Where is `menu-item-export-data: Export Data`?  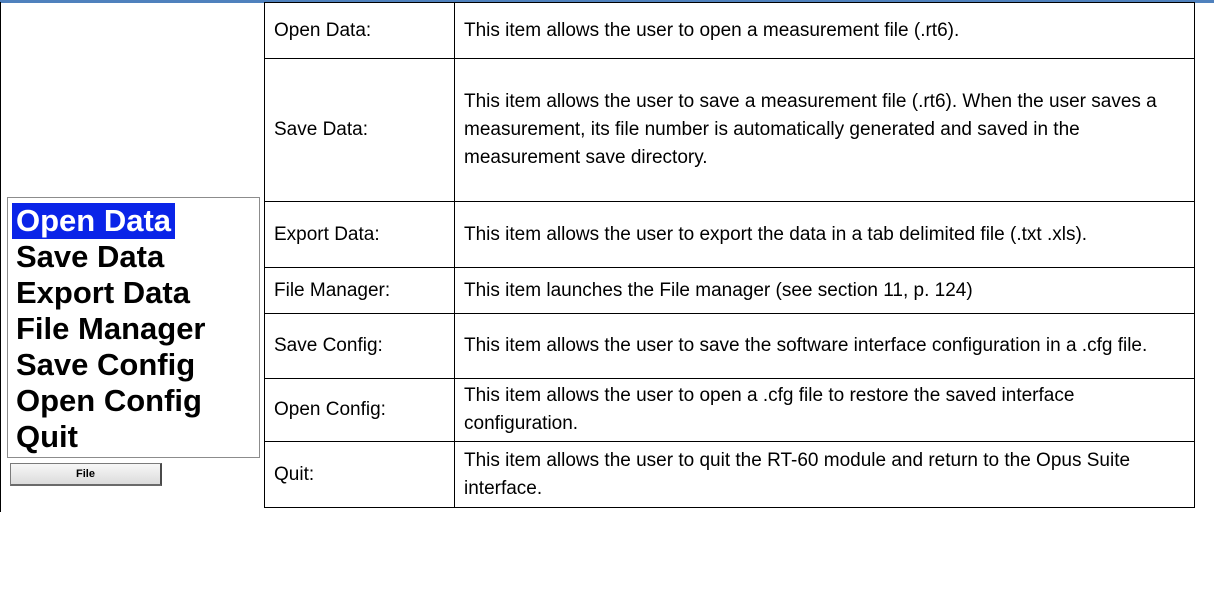 menu-item-export-data: Export Data is located at coordinates (111, 293).